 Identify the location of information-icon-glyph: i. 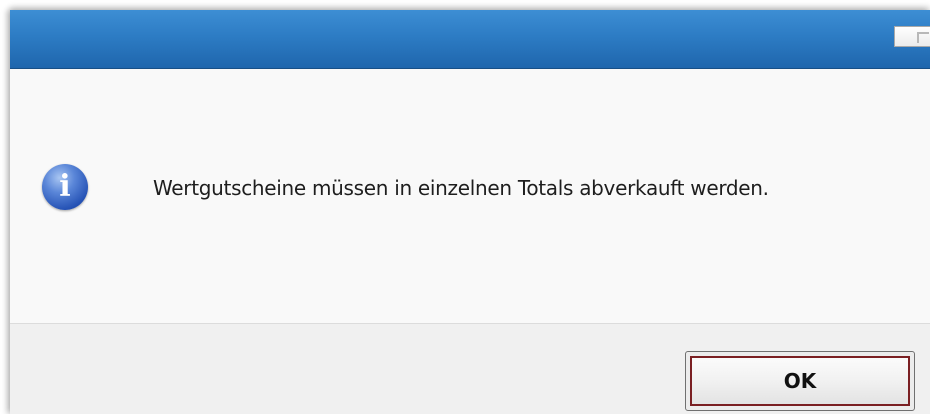
(65, 186).